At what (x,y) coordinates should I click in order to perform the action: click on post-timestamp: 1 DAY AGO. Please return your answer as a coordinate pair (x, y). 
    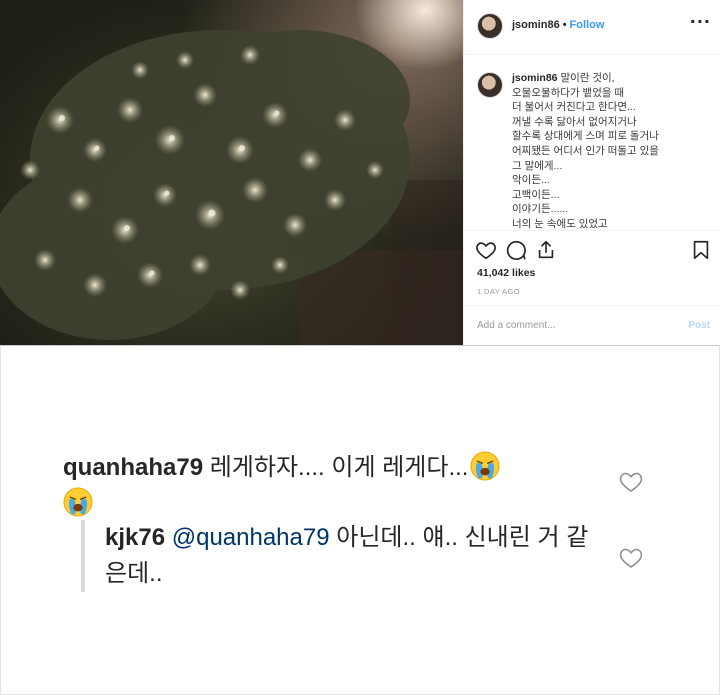
    Looking at the image, I should click on (498, 291).